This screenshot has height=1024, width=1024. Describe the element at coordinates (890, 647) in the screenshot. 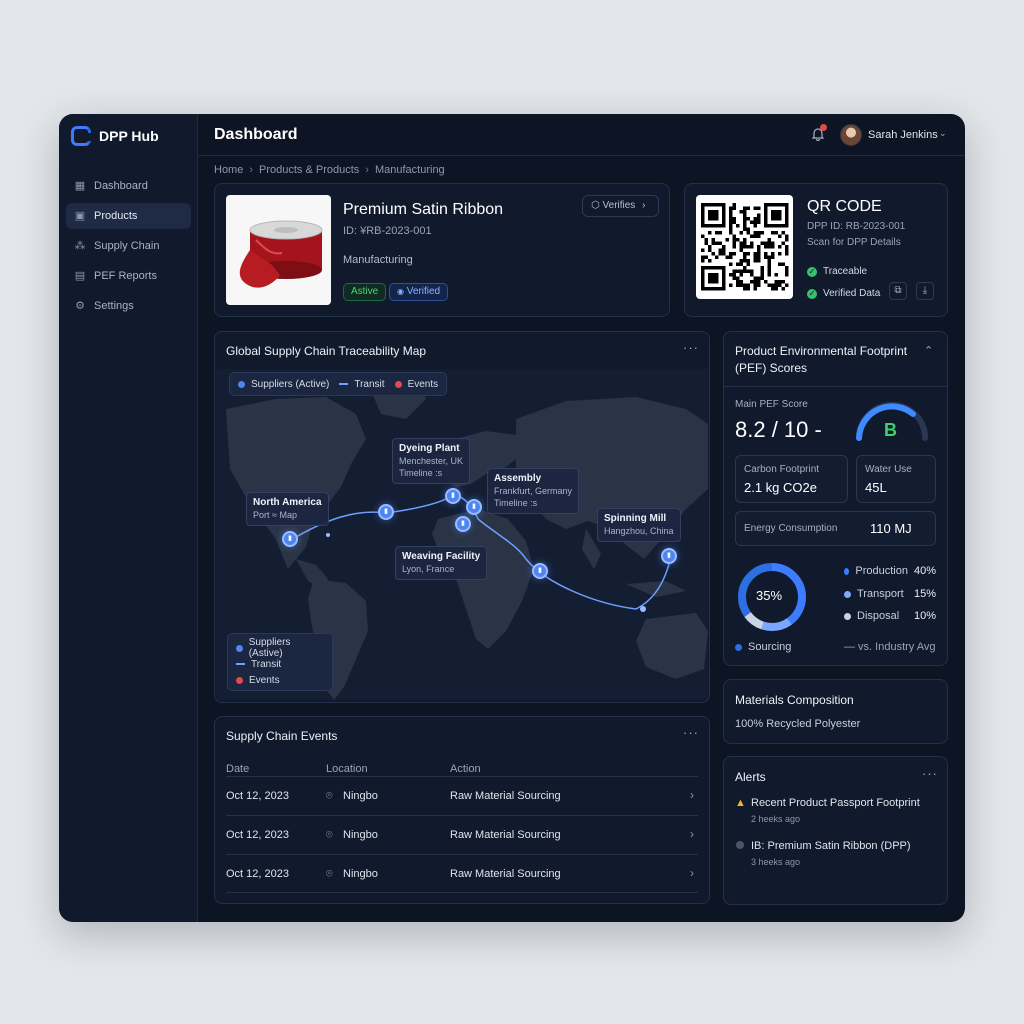

I see `industry-compare: — vs. Industry Avg` at that location.